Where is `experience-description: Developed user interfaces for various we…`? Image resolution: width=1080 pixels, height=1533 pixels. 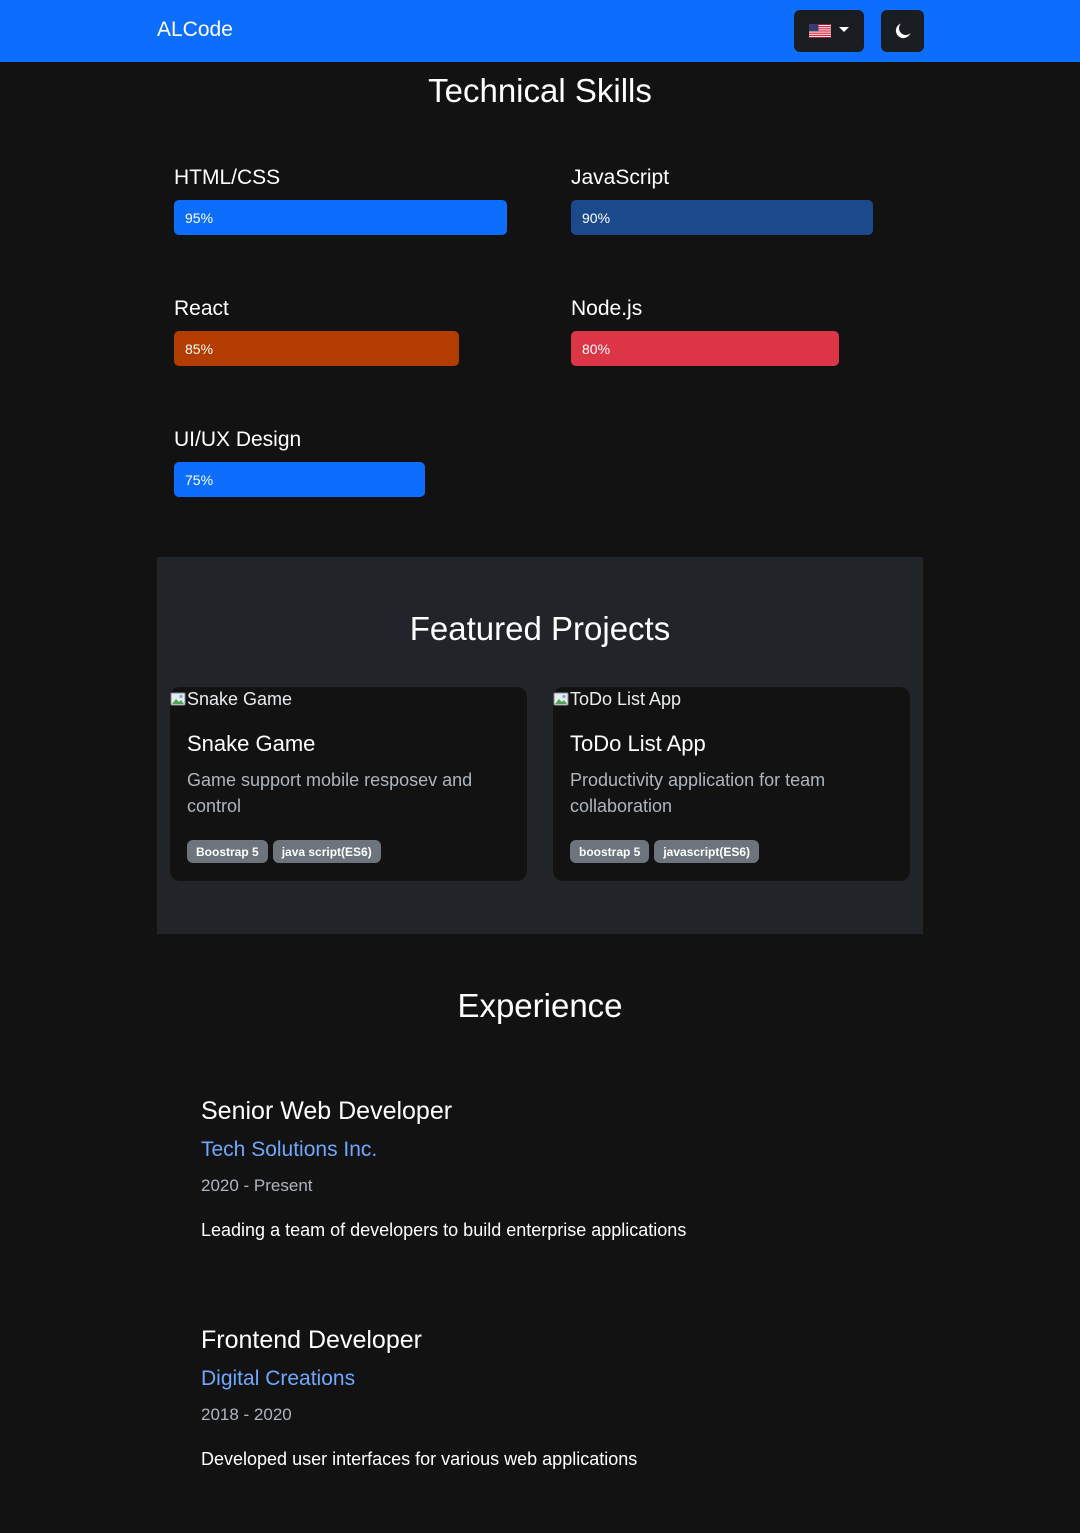 experience-description: Developed user interfaces for various we… is located at coordinates (419, 1459).